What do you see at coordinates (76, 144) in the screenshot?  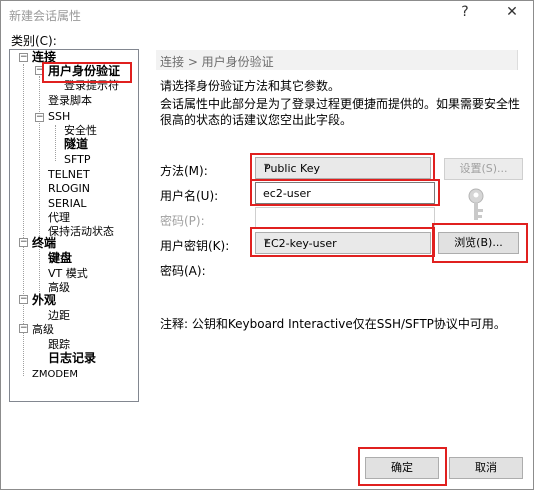 I see `tree-item-tunneling: 隧道` at bounding box center [76, 144].